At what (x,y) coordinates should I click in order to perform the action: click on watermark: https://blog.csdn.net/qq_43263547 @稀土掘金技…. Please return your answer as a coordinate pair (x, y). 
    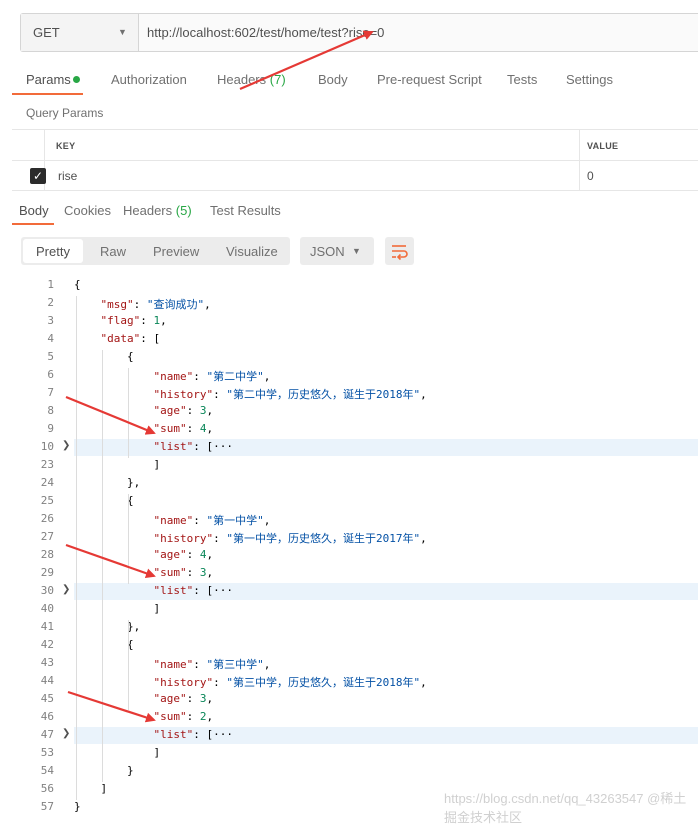
    Looking at the image, I should click on (565, 808).